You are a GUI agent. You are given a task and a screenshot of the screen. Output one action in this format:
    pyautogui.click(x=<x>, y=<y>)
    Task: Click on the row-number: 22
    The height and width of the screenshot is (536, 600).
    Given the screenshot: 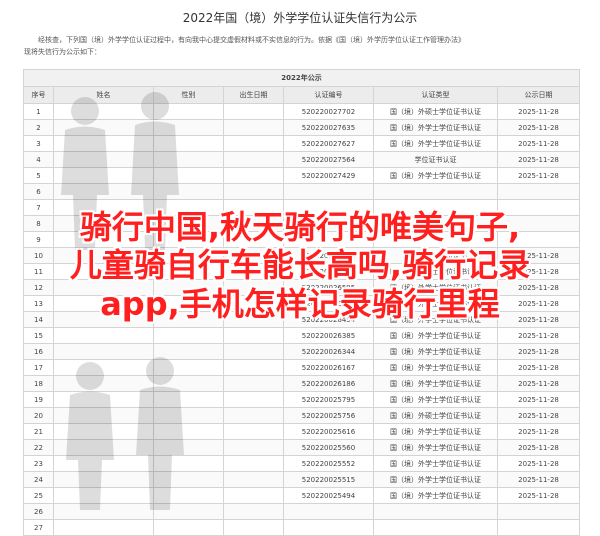 What is the action you would take?
    pyautogui.click(x=38, y=447)
    